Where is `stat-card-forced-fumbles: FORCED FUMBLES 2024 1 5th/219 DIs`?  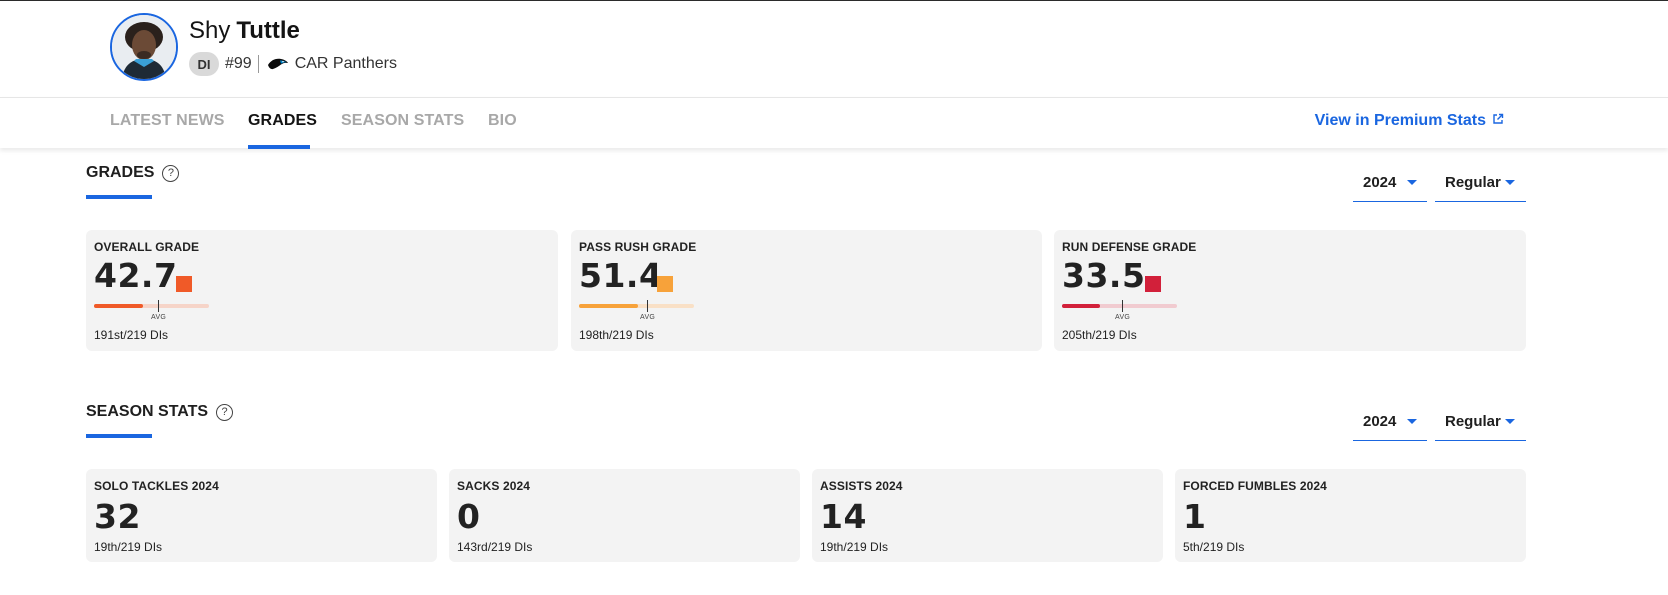
stat-card-forced-fumbles: FORCED FUMBLES 2024 1 5th/219 DIs is located at coordinates (1350, 515).